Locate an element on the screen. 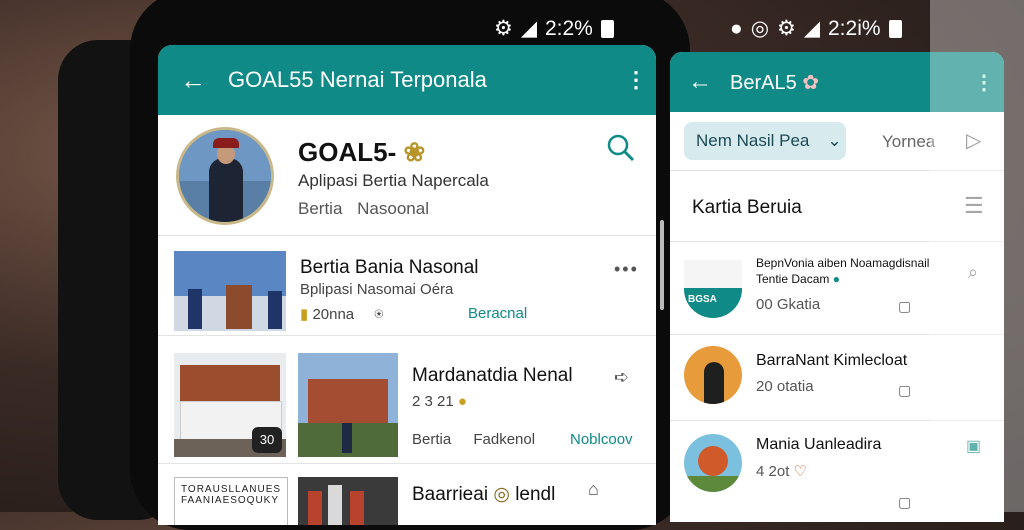 The height and width of the screenshot is (530, 1024). news-title: Mardanatdia Nenal is located at coordinates (492, 375).